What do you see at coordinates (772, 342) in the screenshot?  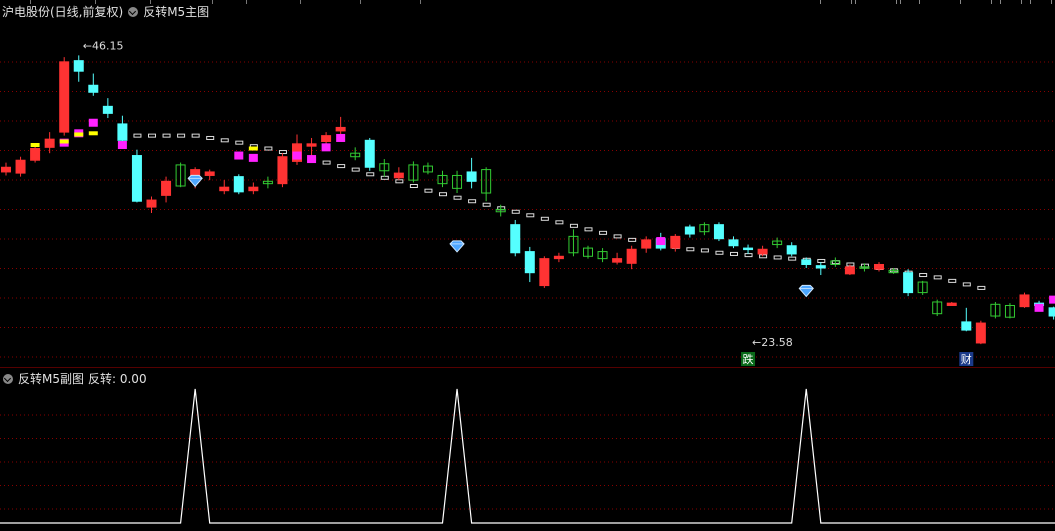 I see `low-price-annotation: ←23.58` at bounding box center [772, 342].